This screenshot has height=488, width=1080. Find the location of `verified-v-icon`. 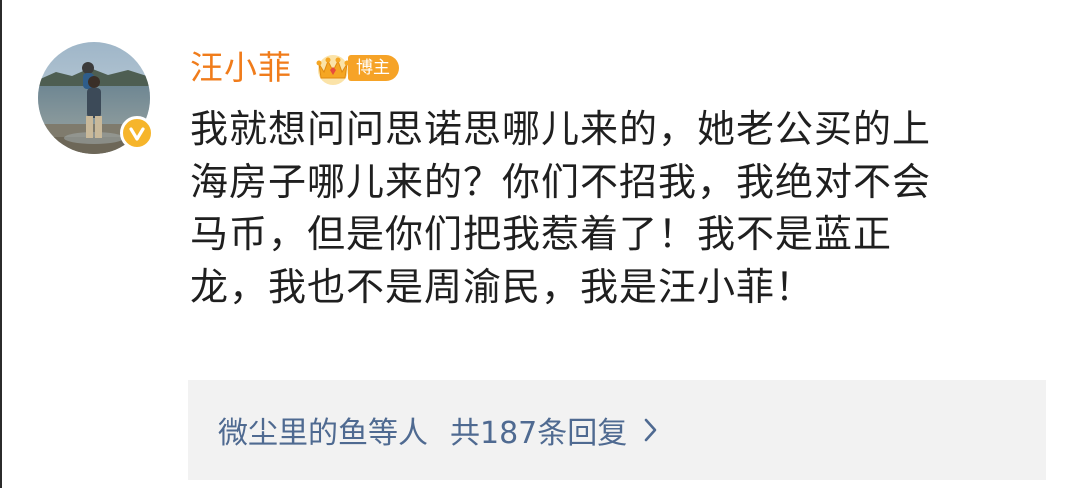

verified-v-icon is located at coordinates (137, 133).